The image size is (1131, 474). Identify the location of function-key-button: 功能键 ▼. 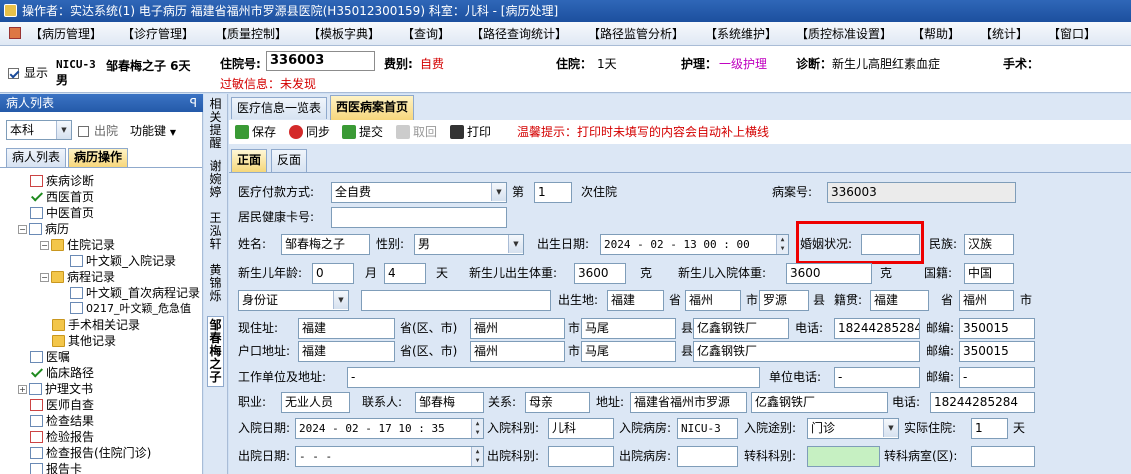
(153, 130).